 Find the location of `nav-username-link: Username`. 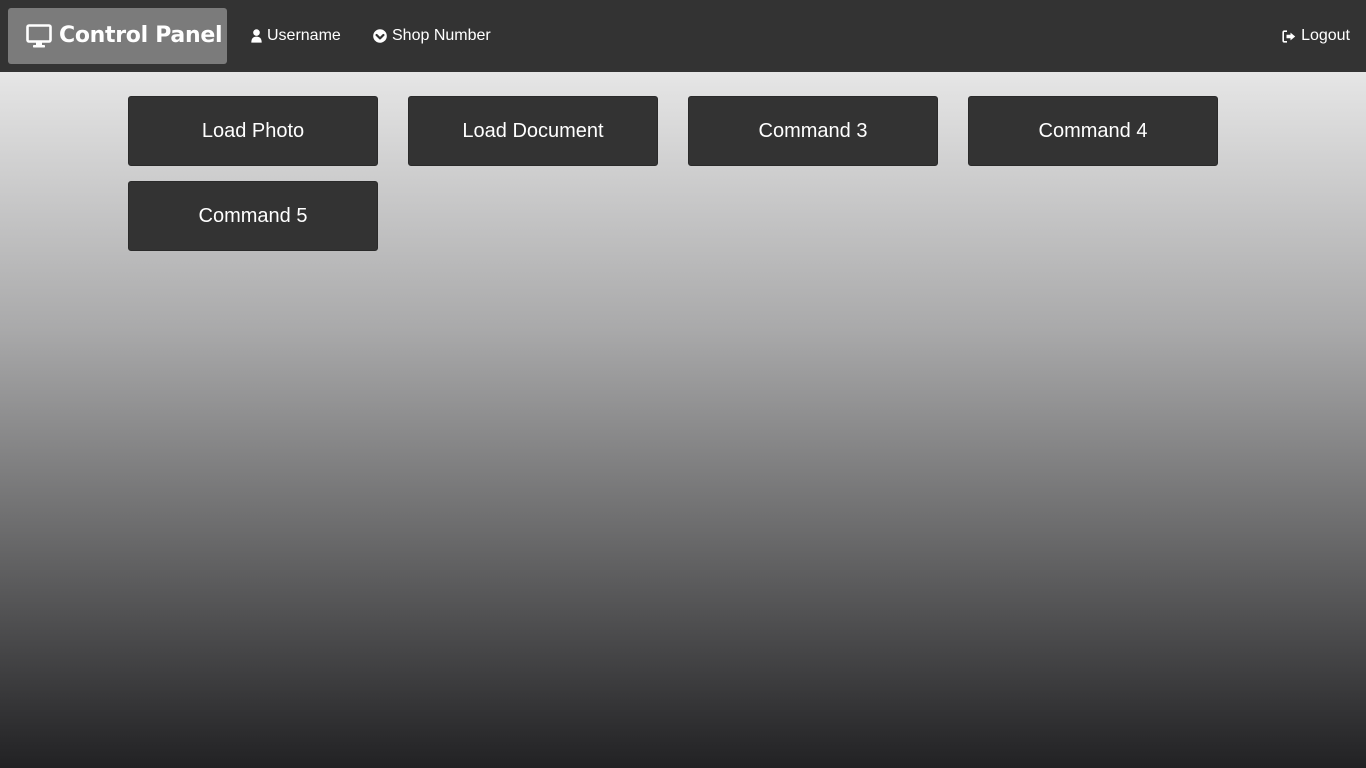

nav-username-link: Username is located at coordinates (296, 36).